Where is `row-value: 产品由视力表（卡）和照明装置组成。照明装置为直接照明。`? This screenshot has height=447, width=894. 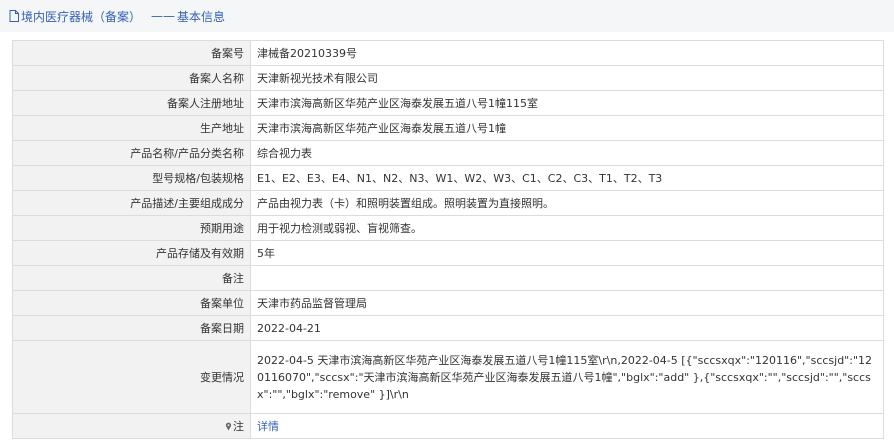 row-value: 产品由视力表（卡）和照明装置组成。照明装置为直接照明。 is located at coordinates (567, 203).